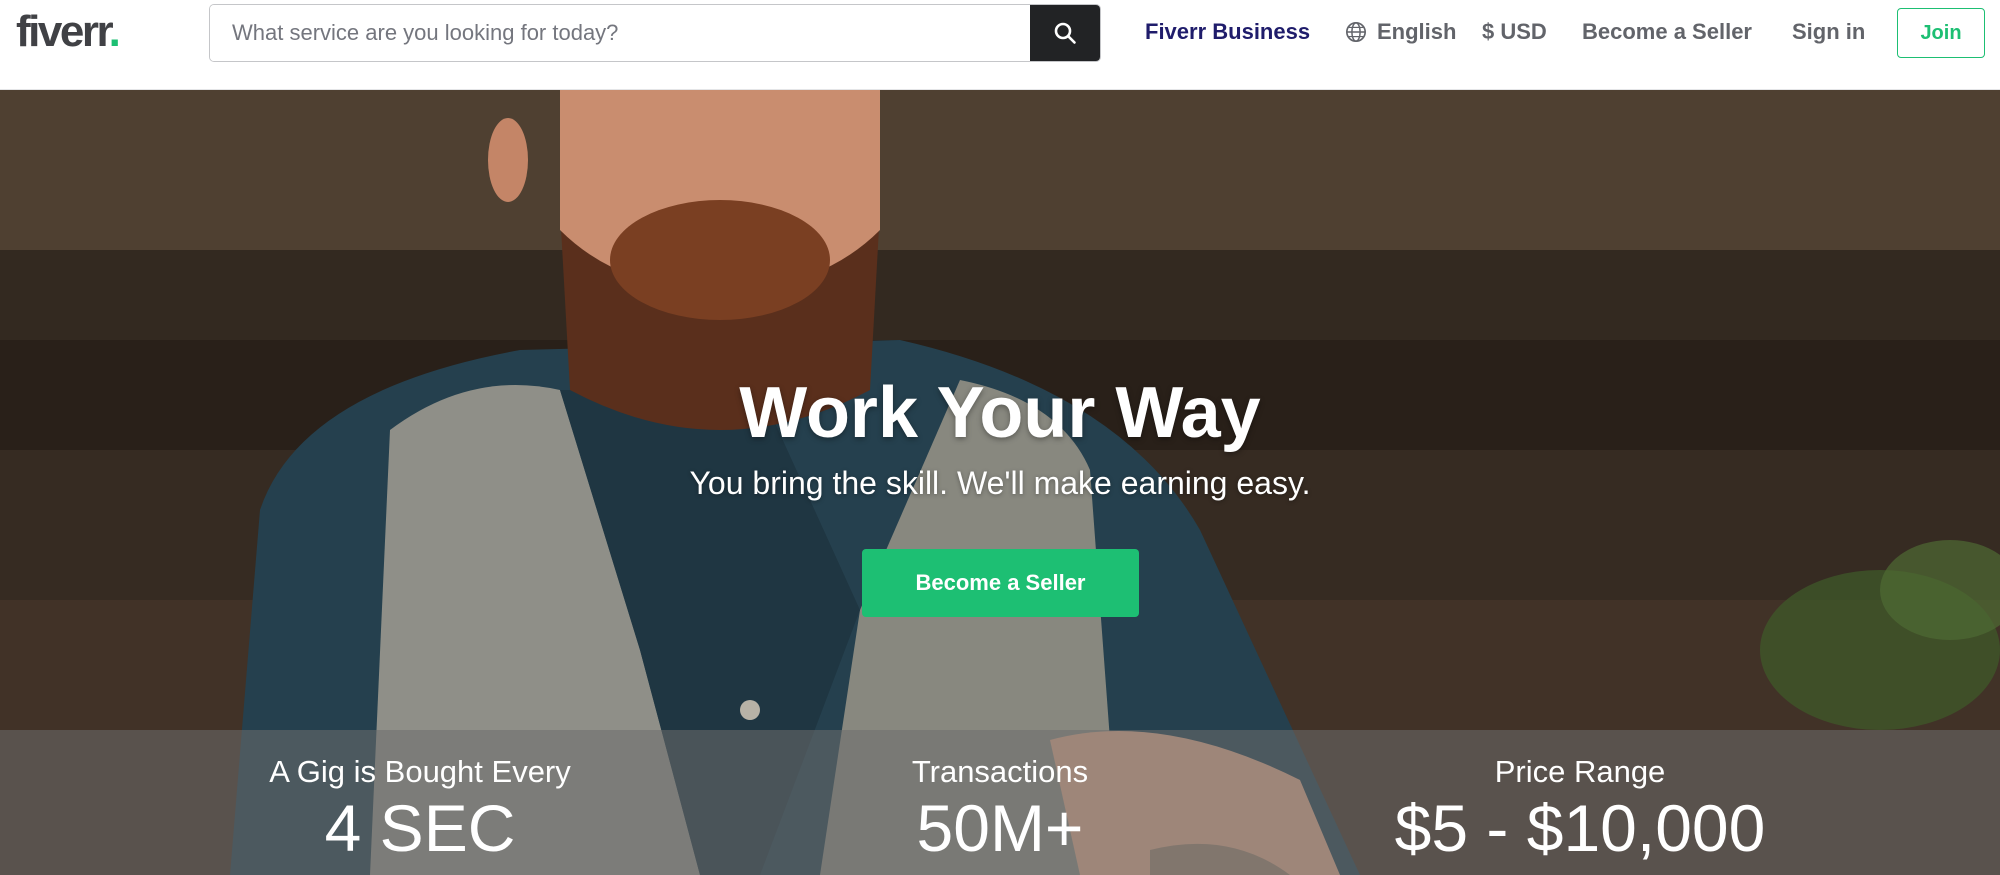 This screenshot has width=2000, height=875. I want to click on stat-value: 50M+, so click(1000, 828).